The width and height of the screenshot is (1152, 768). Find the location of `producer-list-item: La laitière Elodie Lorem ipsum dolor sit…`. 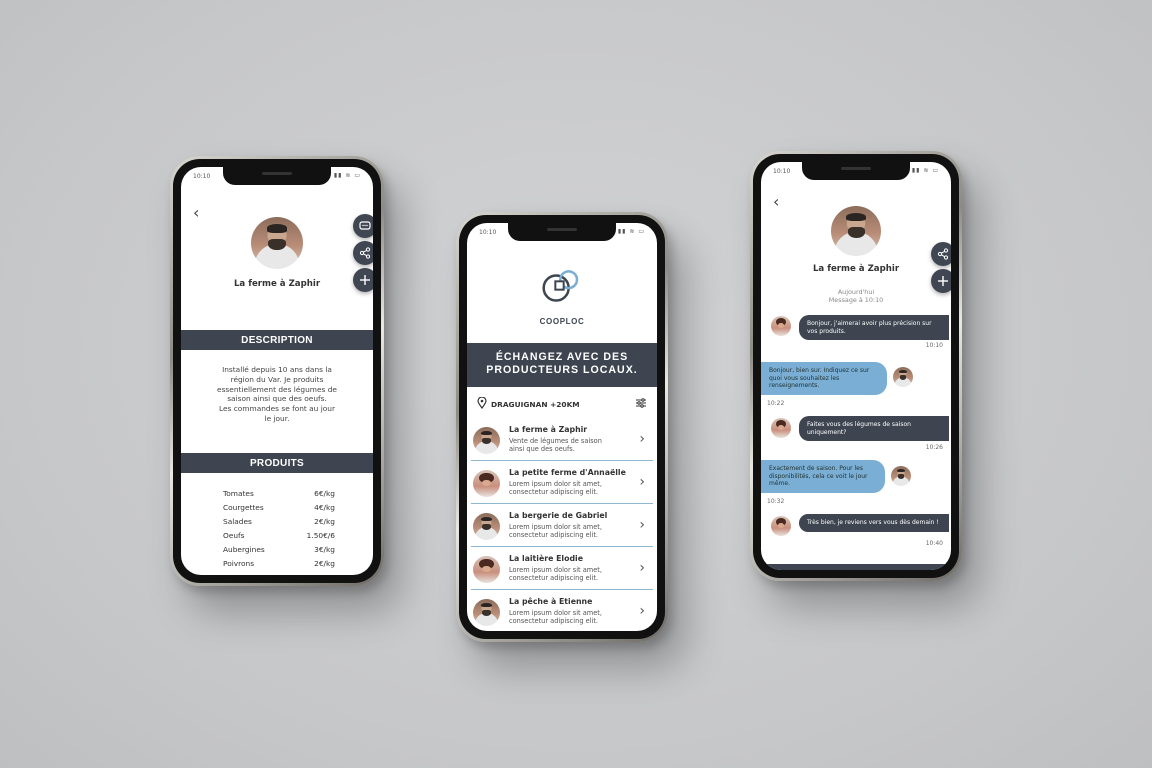

producer-list-item: La laitière Elodie Lorem ipsum dolor sit… is located at coordinates (562, 569).